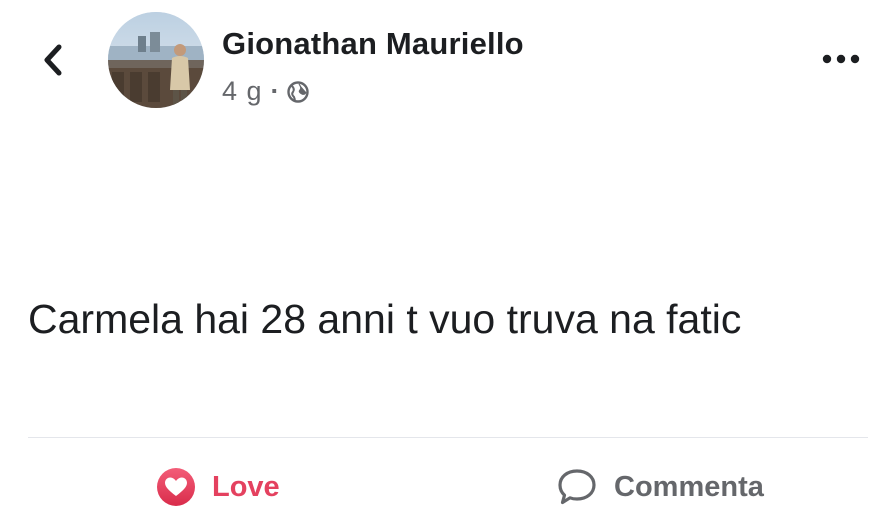  Describe the element at coordinates (242, 91) in the screenshot. I see `post-timestamp: 4 g` at that location.